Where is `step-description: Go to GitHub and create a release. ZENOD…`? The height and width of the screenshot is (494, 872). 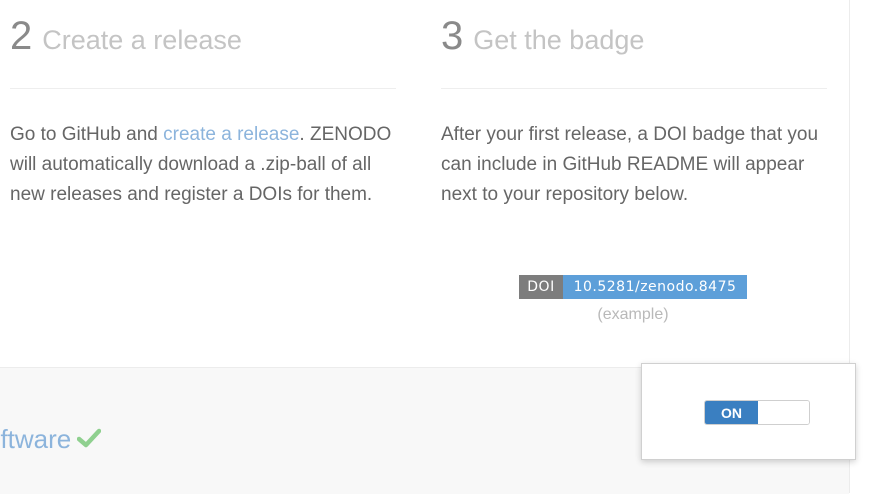
step-description: Go to GitHub and create a release. ZENOD… is located at coordinates (203, 165).